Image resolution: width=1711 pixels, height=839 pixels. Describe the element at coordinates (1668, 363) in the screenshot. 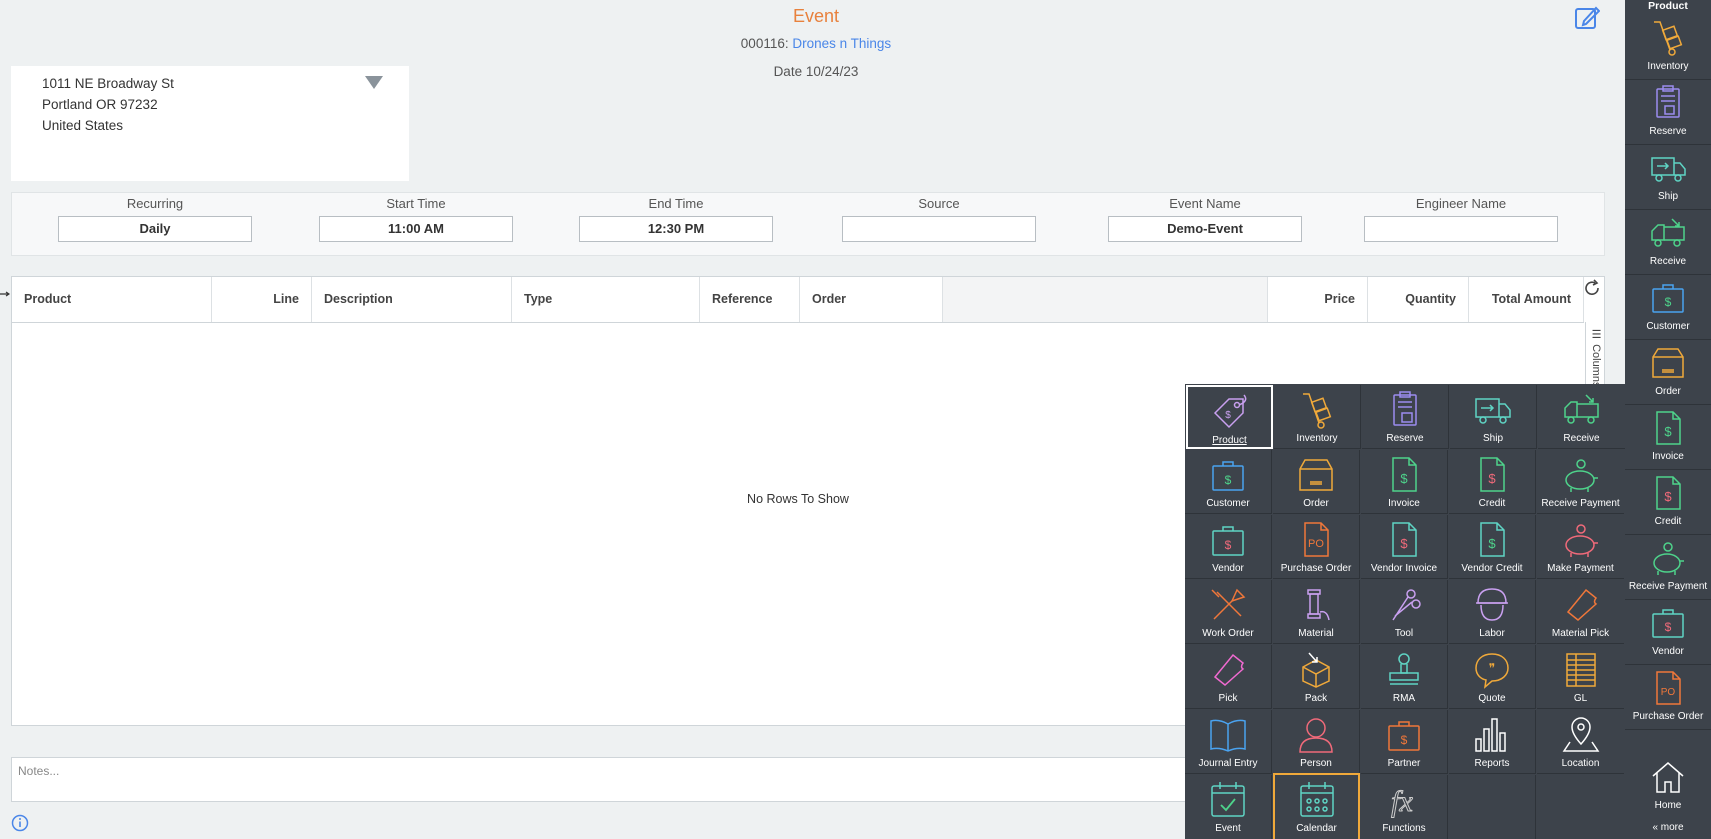

I see `box-icon` at that location.